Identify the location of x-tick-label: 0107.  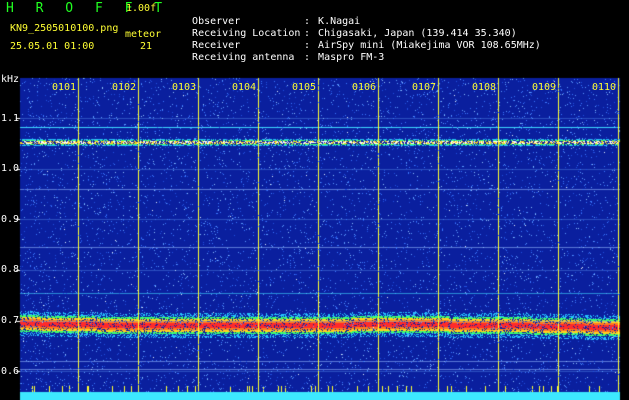
(424, 87).